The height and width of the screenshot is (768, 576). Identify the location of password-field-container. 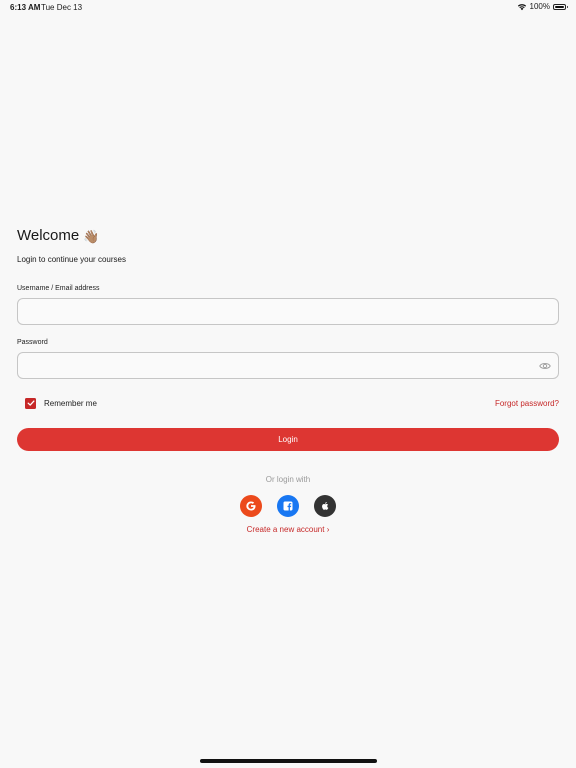
(288, 365).